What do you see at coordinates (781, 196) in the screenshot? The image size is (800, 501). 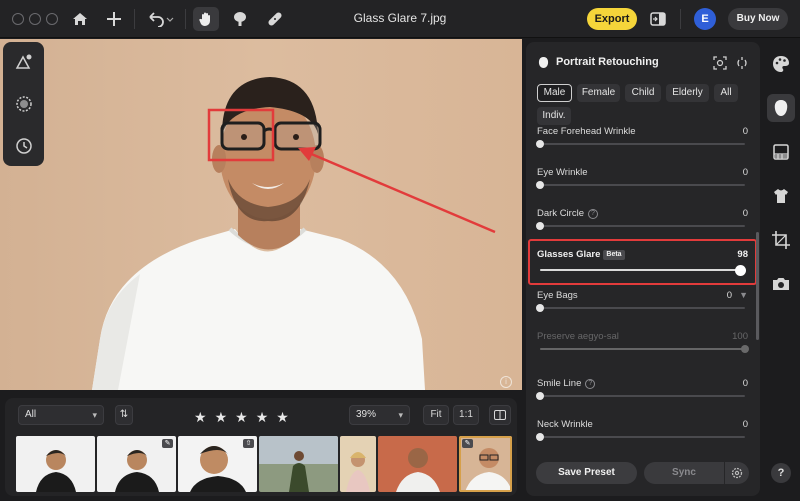 I see `clothing-module-button` at bounding box center [781, 196].